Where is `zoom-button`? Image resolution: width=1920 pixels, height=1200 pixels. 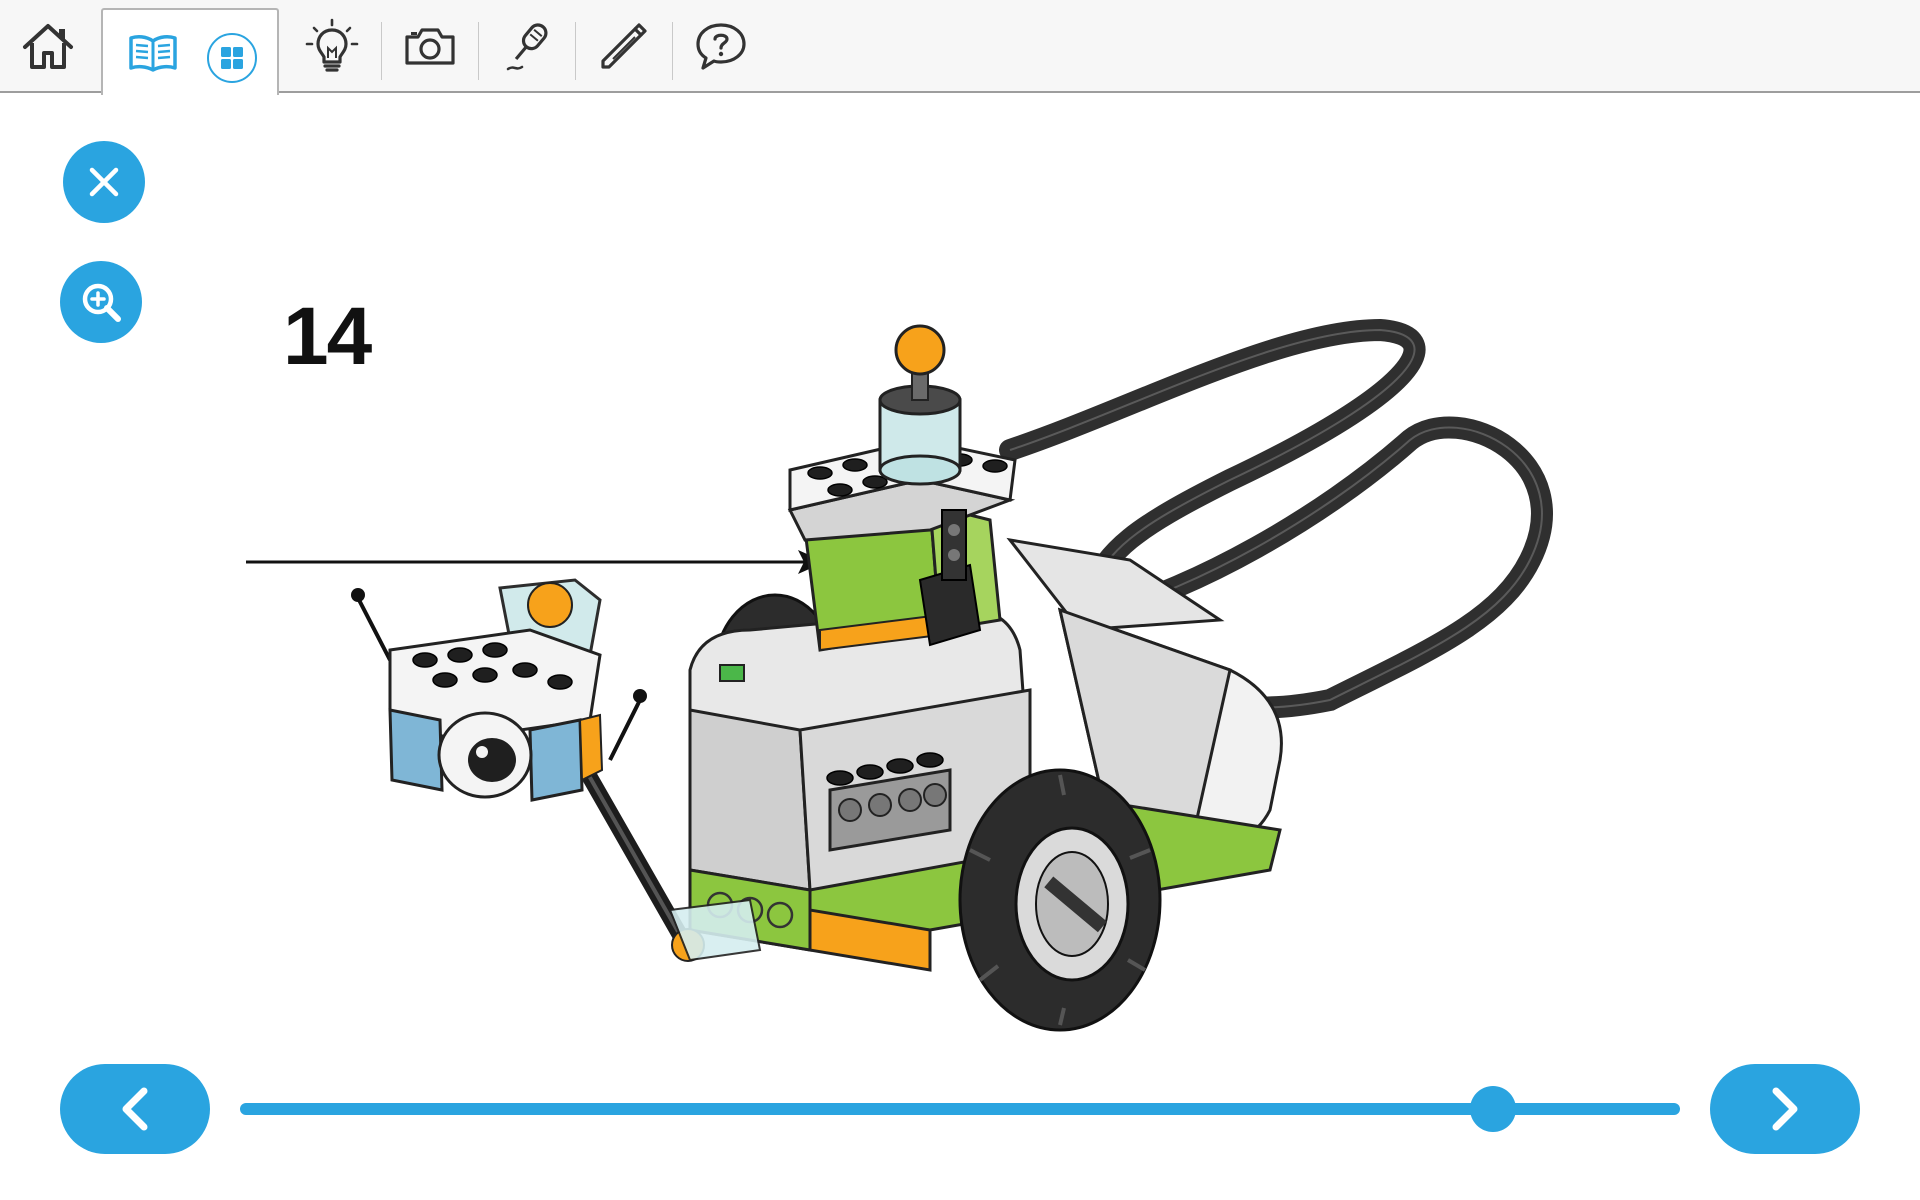
zoom-button is located at coordinates (101, 302).